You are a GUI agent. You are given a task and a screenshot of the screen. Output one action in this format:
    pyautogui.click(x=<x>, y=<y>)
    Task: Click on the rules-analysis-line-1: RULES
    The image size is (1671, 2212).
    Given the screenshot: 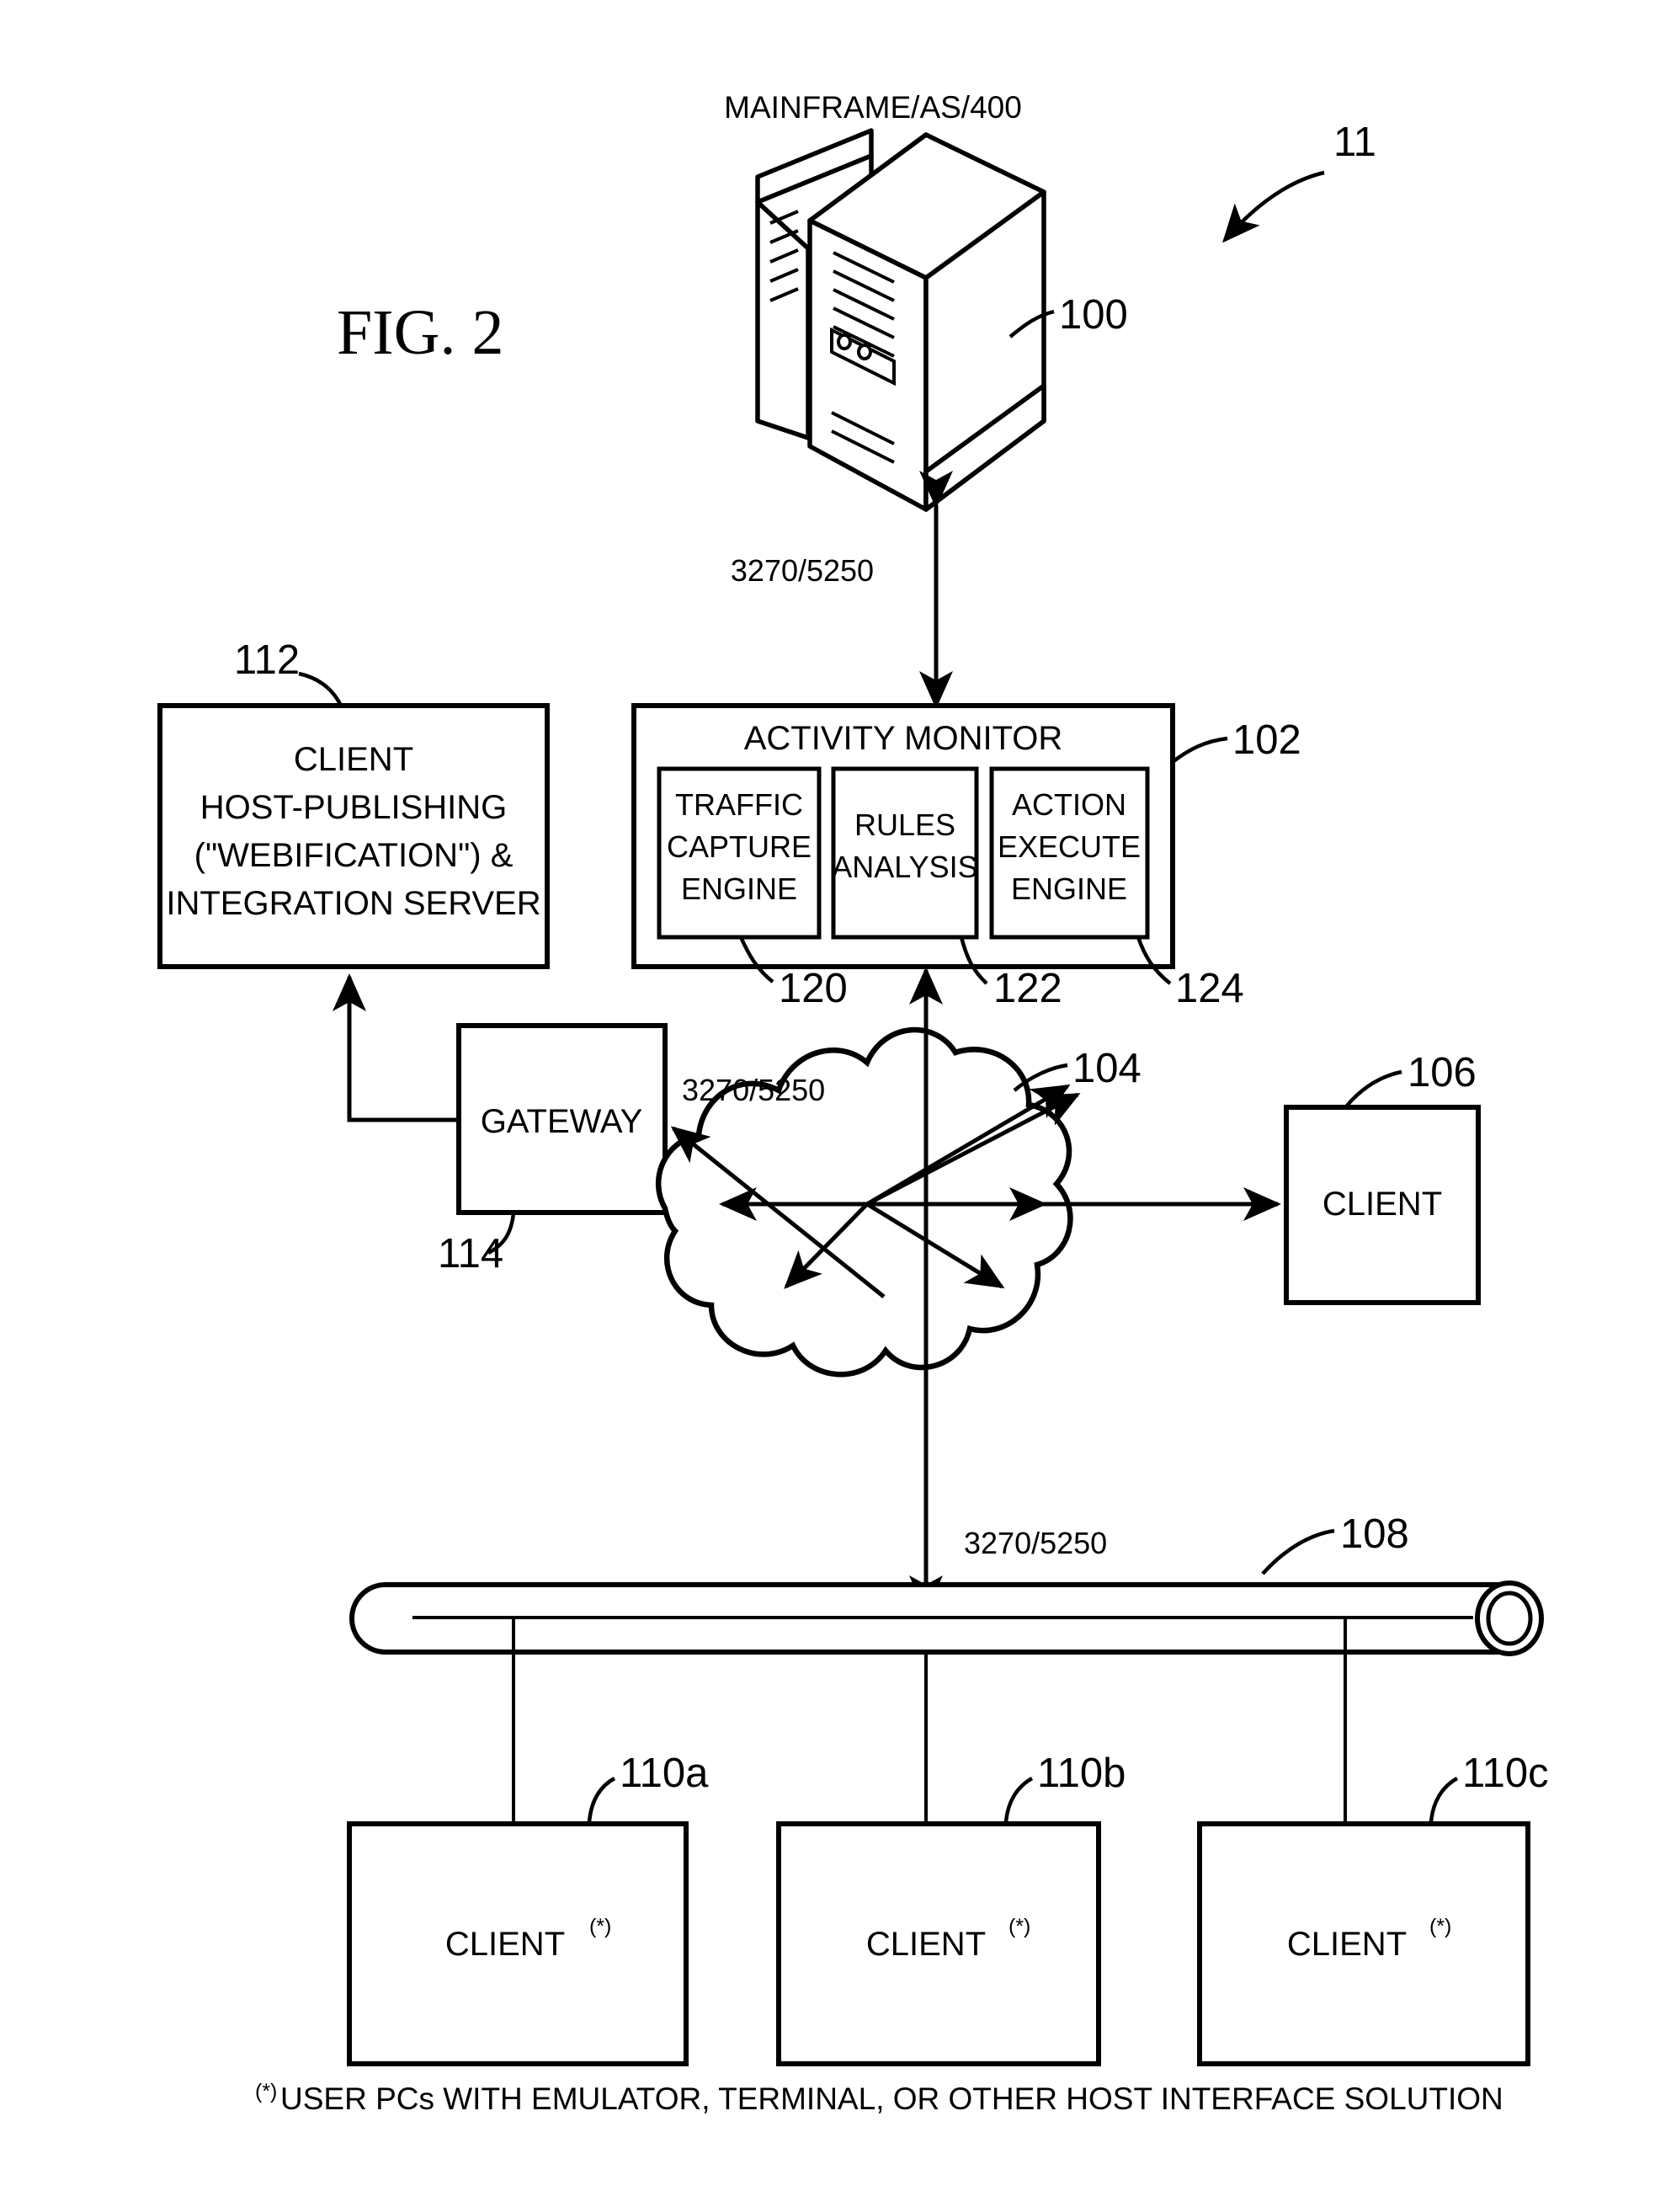 What is the action you would take?
    pyautogui.click(x=905, y=825)
    